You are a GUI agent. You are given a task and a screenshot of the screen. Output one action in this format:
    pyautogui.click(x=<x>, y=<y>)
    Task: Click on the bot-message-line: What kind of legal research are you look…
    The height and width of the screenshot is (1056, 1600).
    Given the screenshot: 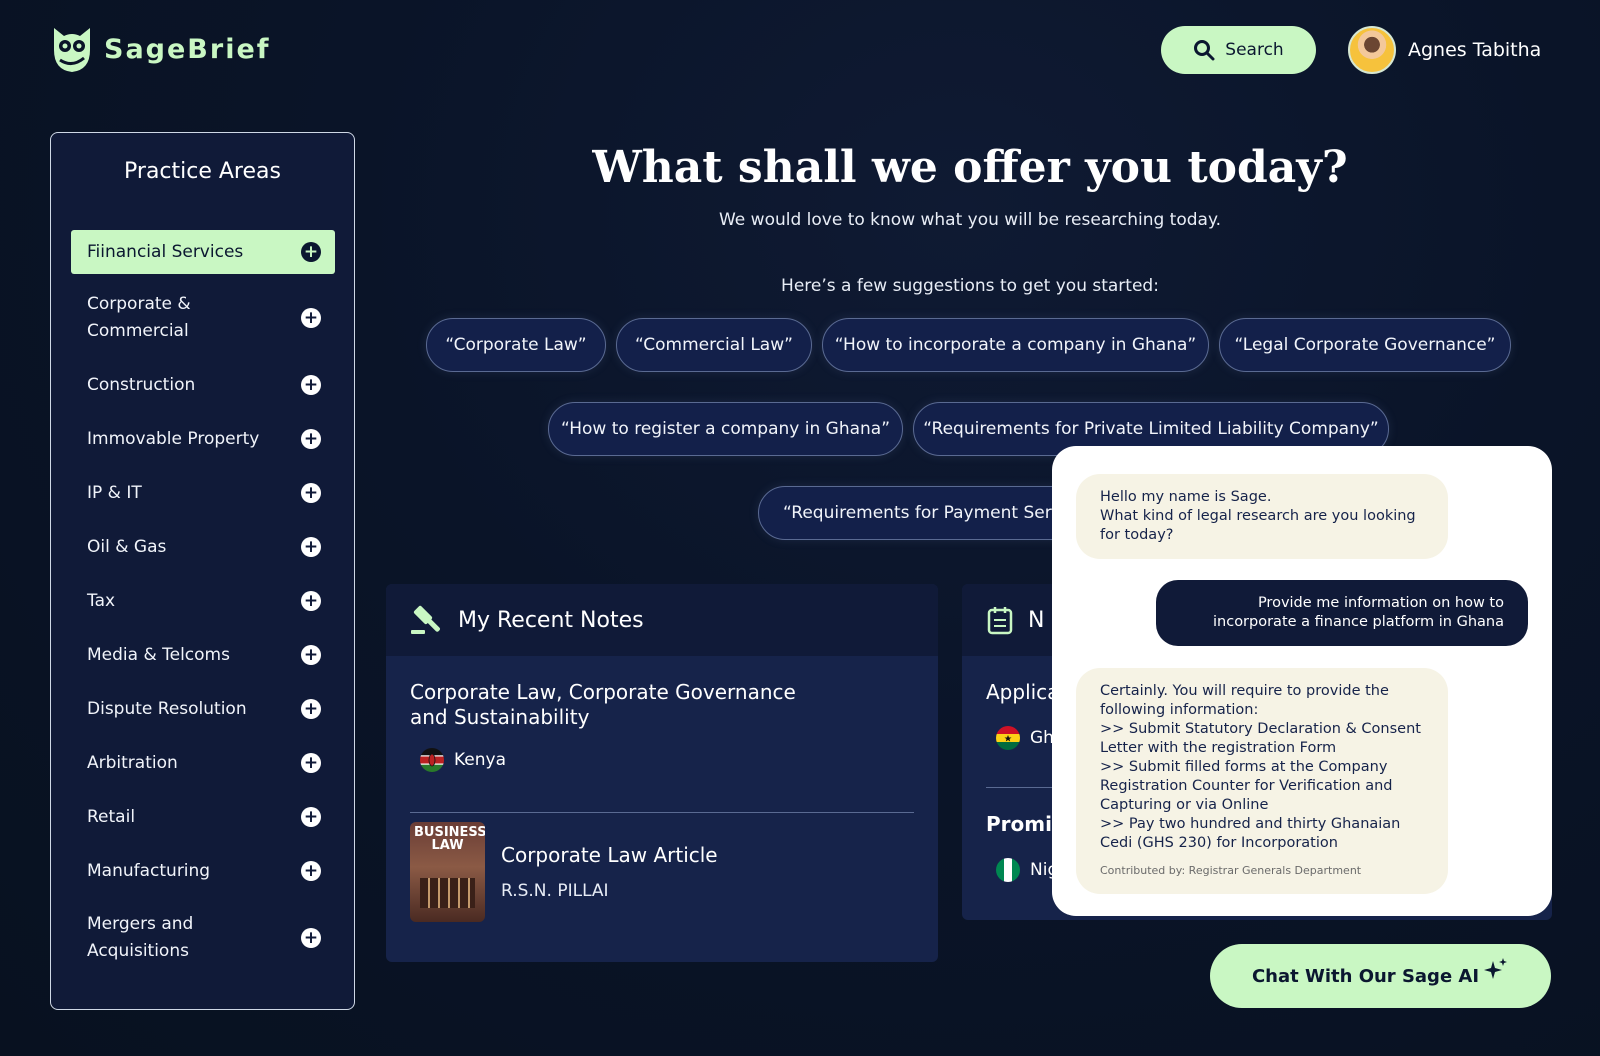 What is the action you would take?
    pyautogui.click(x=1258, y=525)
    